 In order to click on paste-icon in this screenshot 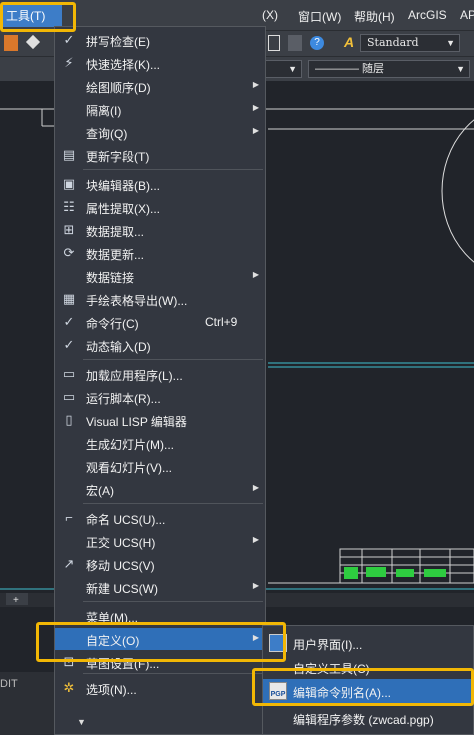, I will do `click(11, 43)`.